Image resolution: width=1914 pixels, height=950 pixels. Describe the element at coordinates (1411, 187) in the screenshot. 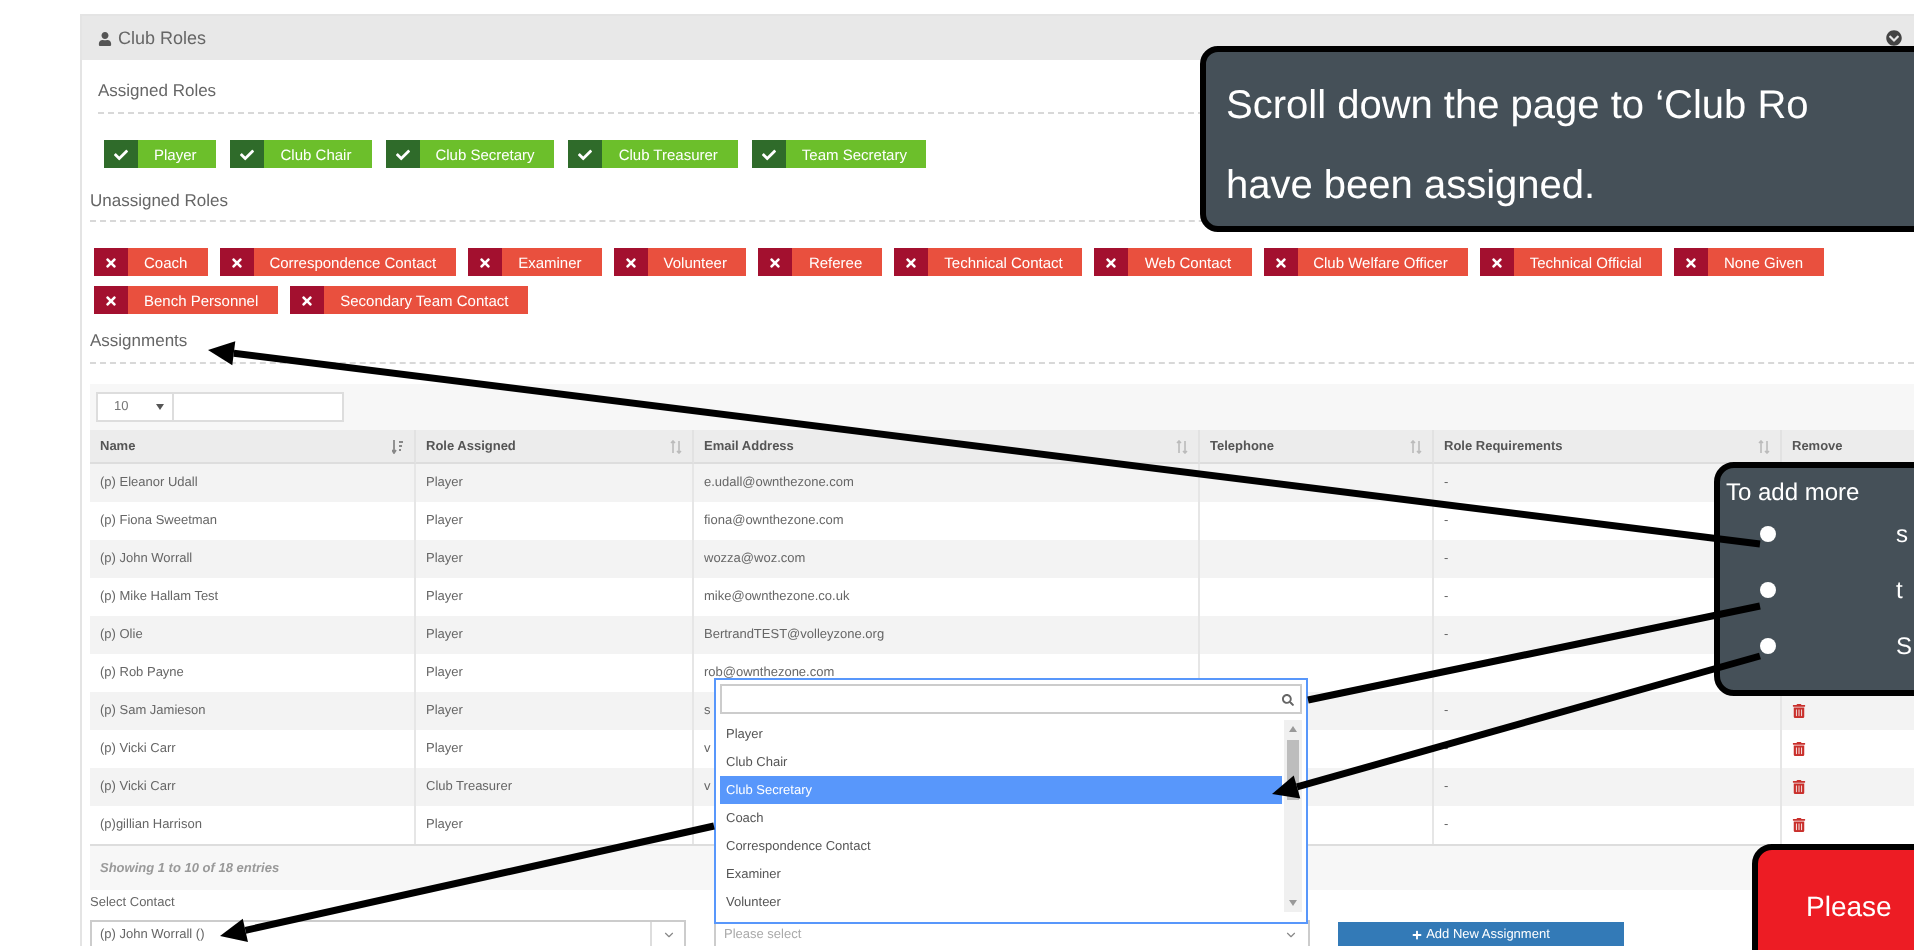

I see `callout-text: have been assigned.` at that location.